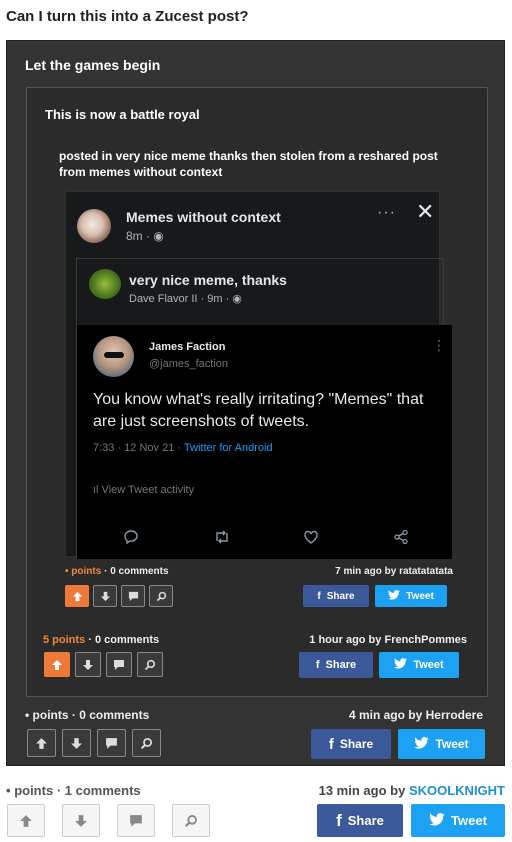 This screenshot has height=842, width=512. Describe the element at coordinates (144, 490) in the screenshot. I see `tweet-activity: ıl View Tweet activity` at that location.